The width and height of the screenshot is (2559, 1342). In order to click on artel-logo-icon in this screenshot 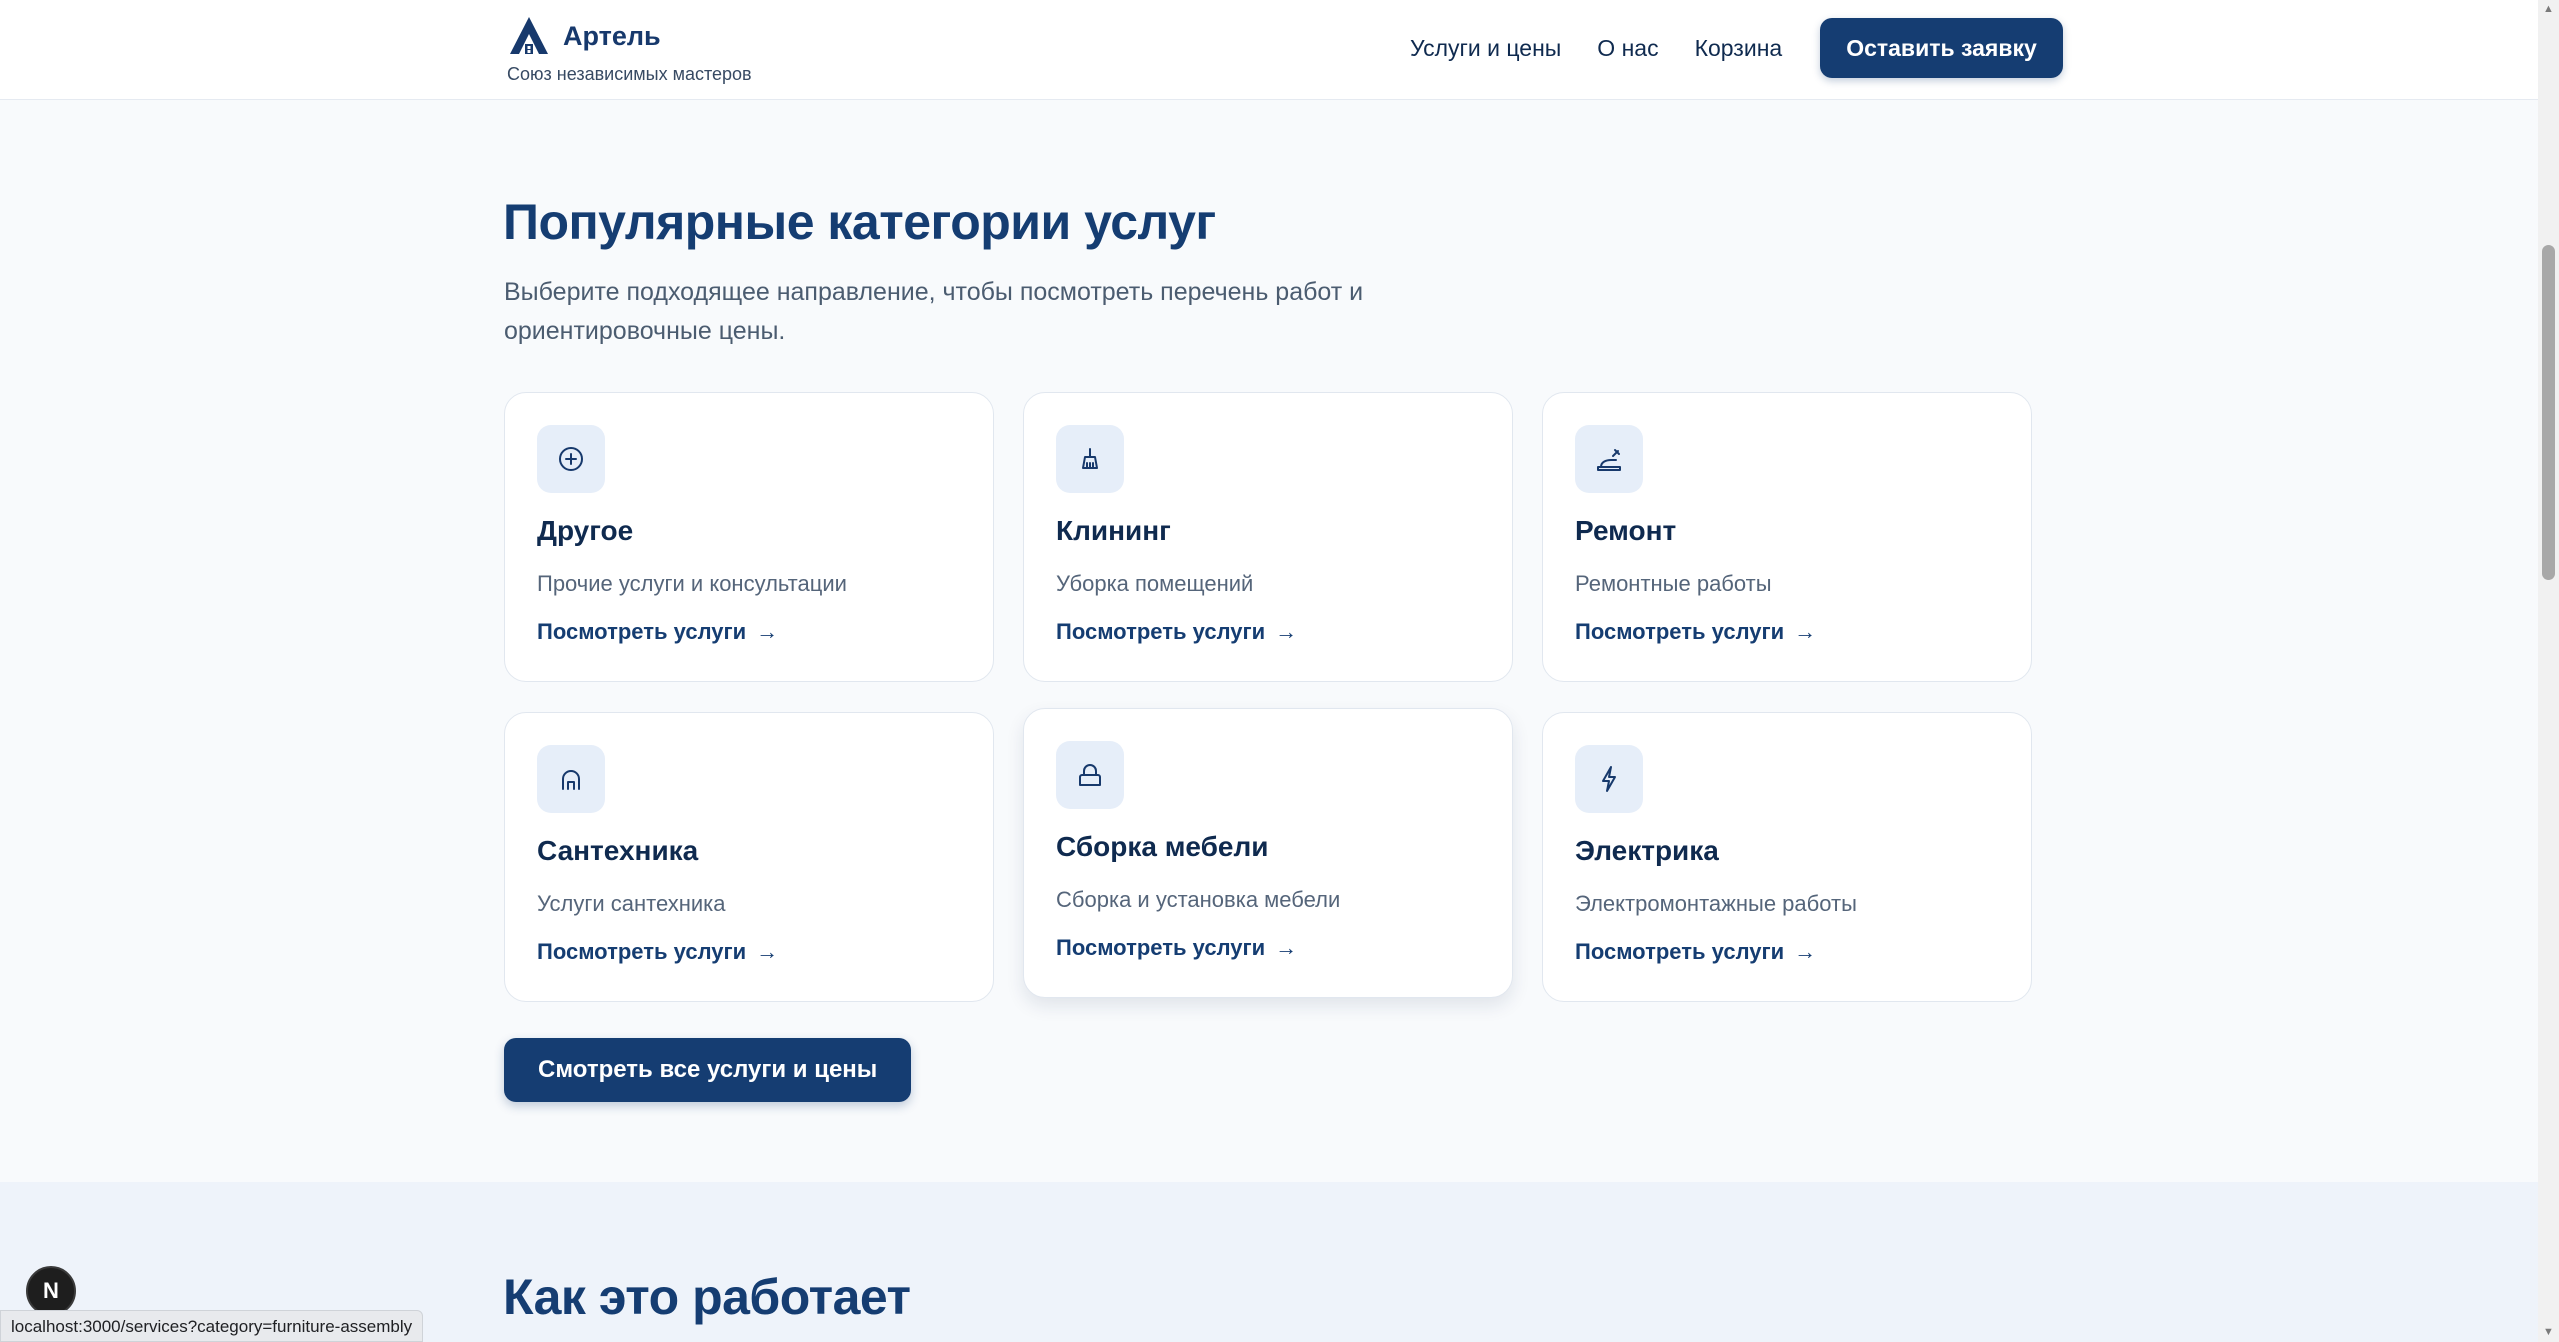, I will do `click(529, 35)`.